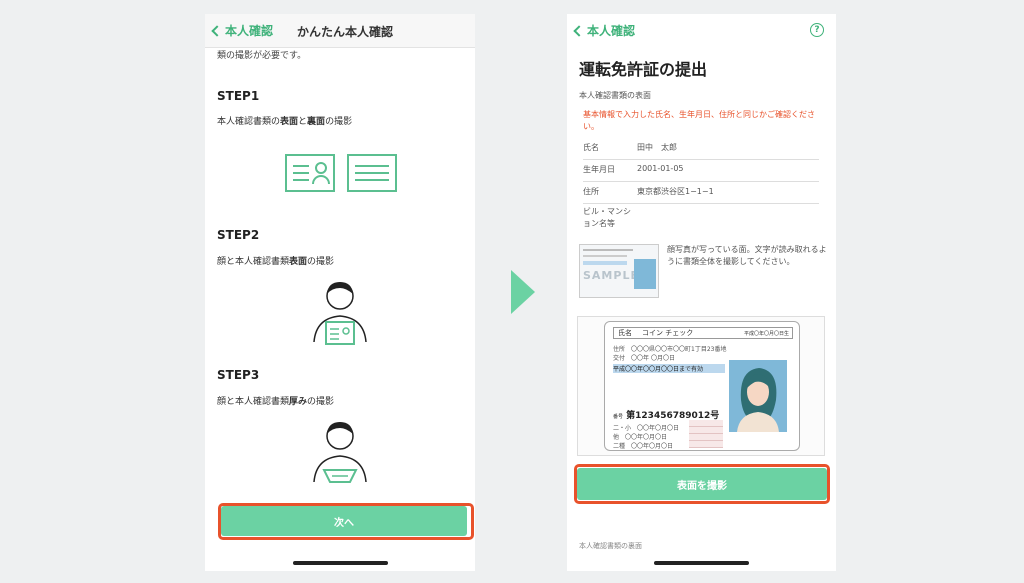 This screenshot has width=1024, height=583. I want to click on license-name-field: 氏名 コイン チェック 平成〇年〇月〇日生, so click(703, 333).